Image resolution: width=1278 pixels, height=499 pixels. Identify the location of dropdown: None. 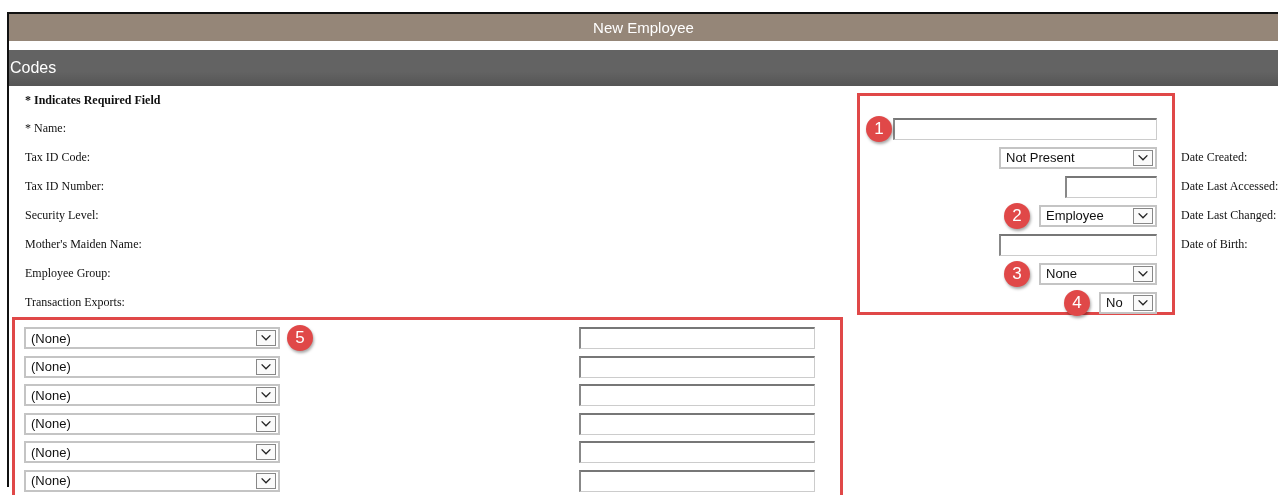
(1098, 273).